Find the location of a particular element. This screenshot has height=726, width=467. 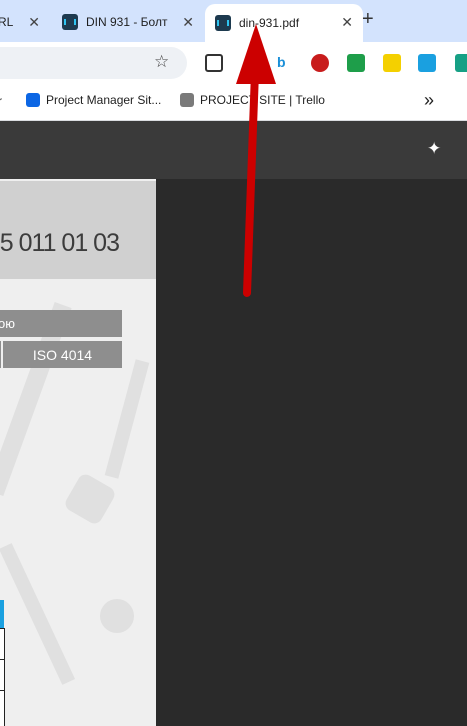

annotation-arrow-shaft is located at coordinates (251, 182).